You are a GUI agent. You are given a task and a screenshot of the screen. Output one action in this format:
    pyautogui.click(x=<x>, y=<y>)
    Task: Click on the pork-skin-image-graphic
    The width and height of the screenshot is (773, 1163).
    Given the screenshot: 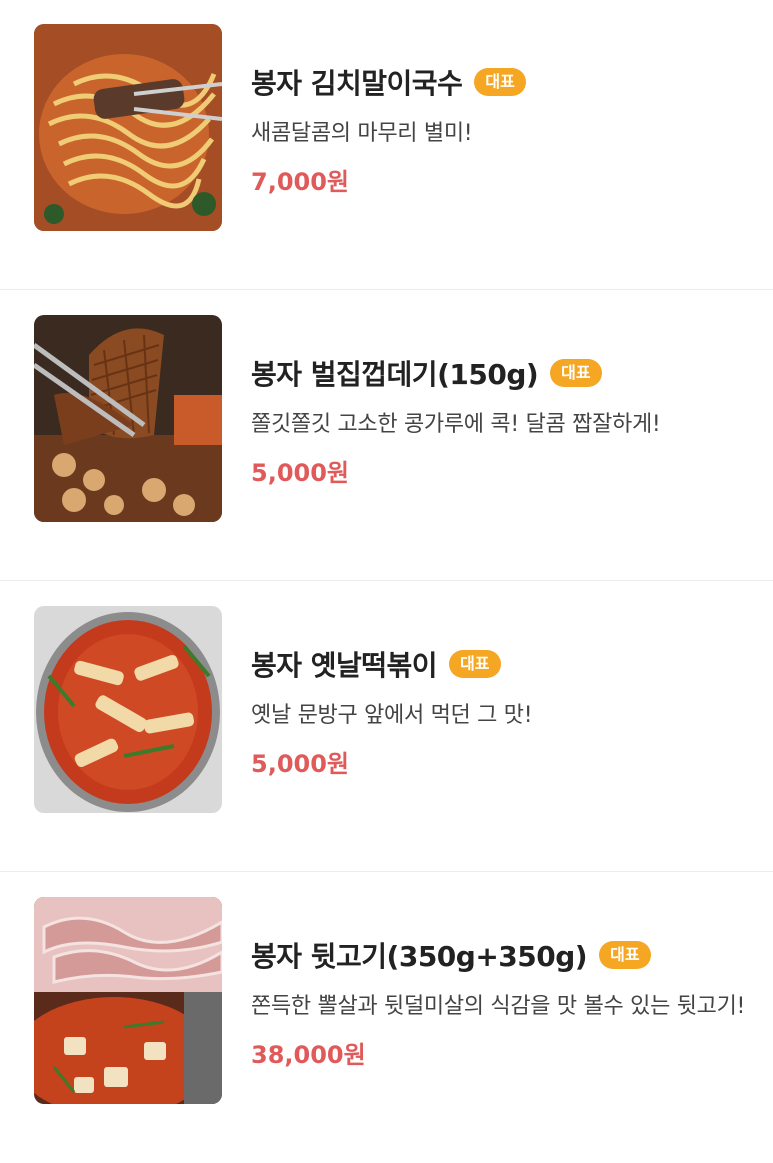 What is the action you would take?
    pyautogui.click(x=128, y=418)
    